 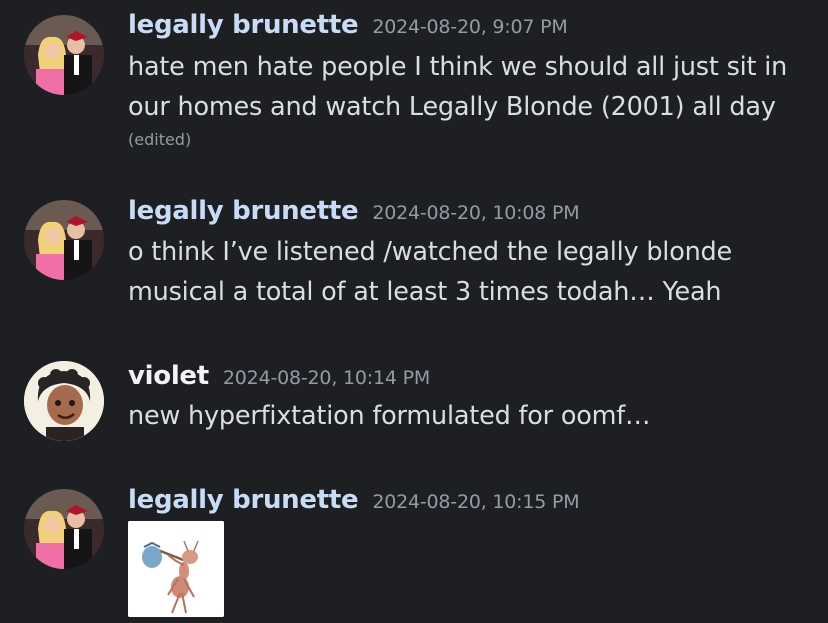 I want to click on timestamp: 2024-08-20, 10:14 PM, so click(x=326, y=378).